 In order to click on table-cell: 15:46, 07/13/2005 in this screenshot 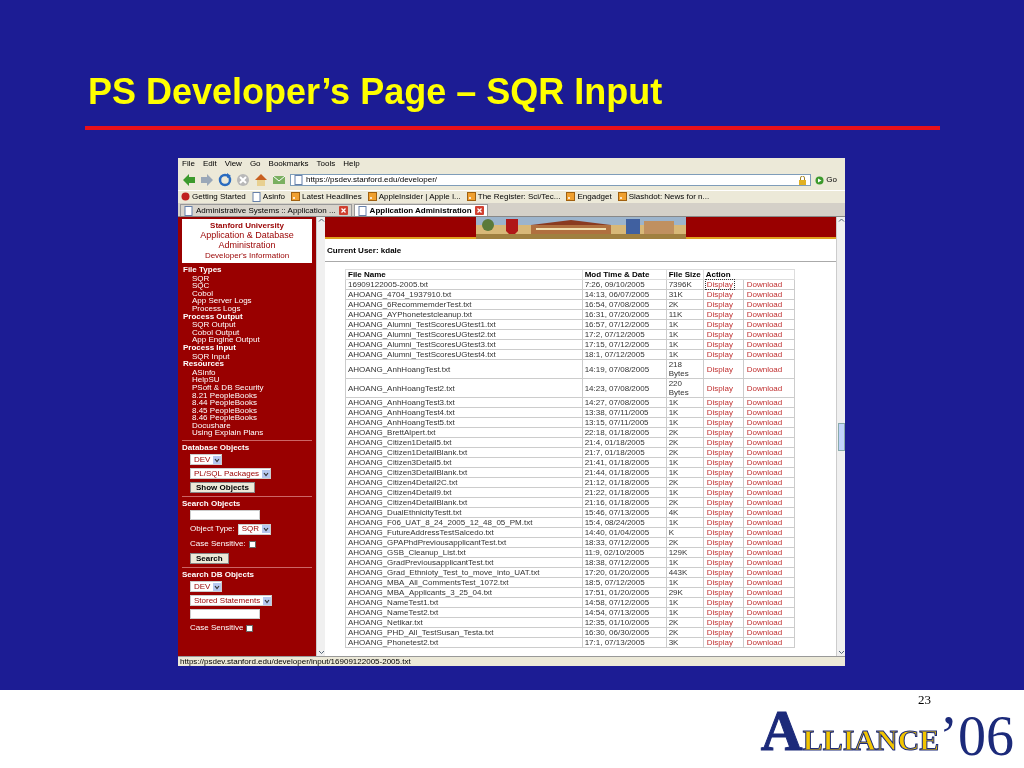, I will do `click(624, 512)`.